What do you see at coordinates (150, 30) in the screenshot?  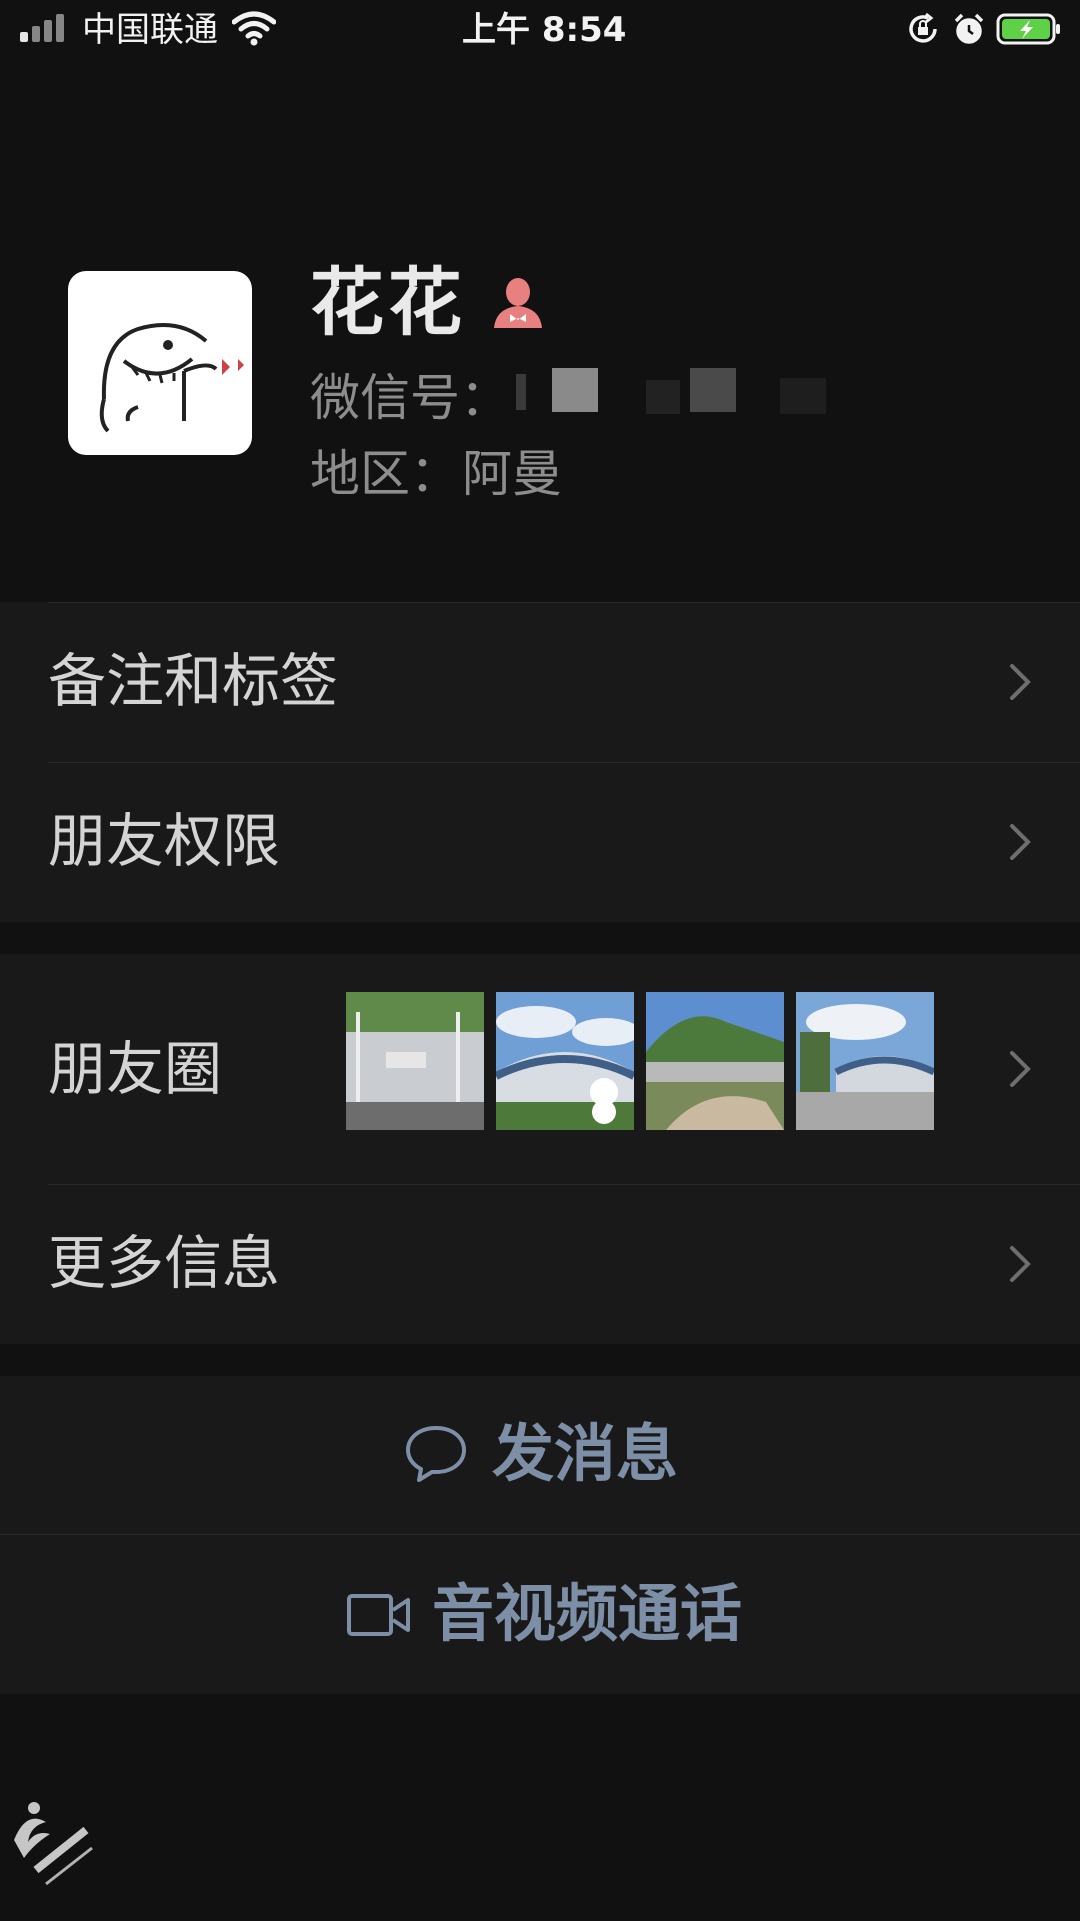 I see `carrier-name: 中国联通` at bounding box center [150, 30].